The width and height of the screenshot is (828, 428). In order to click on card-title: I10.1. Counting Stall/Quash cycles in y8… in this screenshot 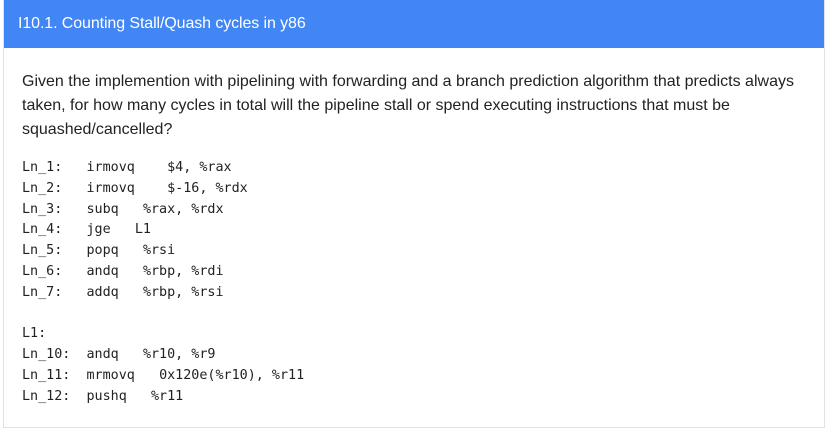, I will do `click(414, 24)`.